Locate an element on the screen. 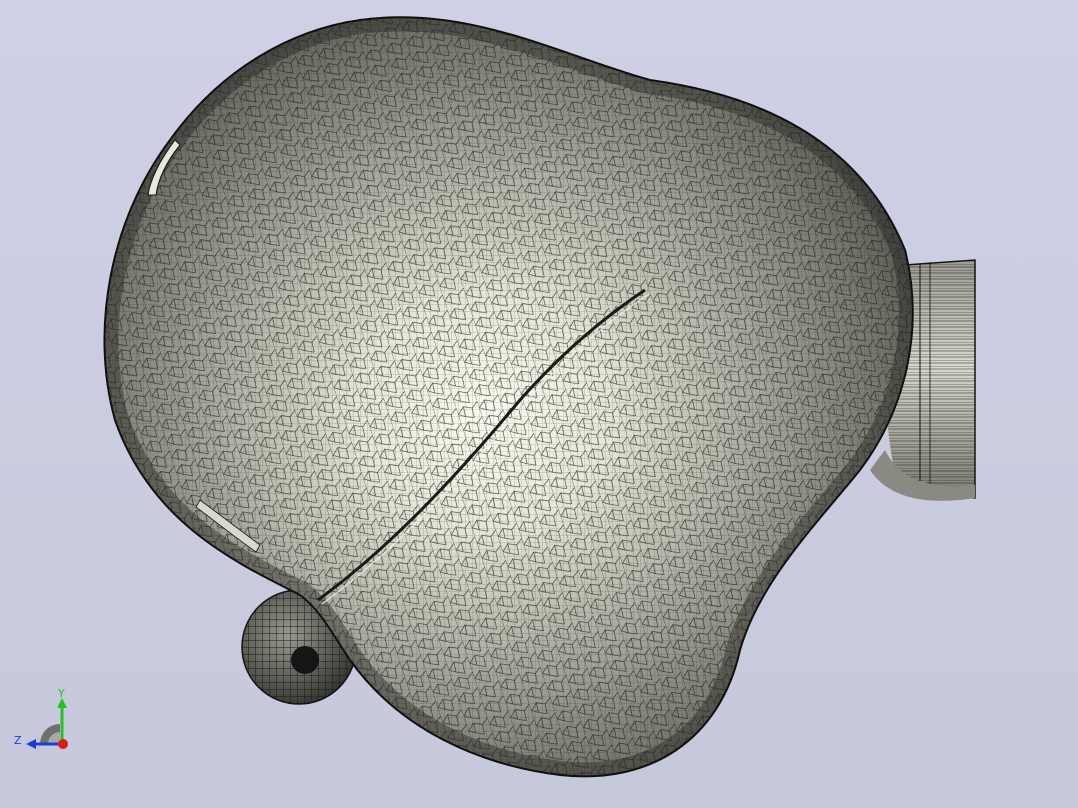 The width and height of the screenshot is (1078, 808). z-axis-label: Z is located at coordinates (18, 740).